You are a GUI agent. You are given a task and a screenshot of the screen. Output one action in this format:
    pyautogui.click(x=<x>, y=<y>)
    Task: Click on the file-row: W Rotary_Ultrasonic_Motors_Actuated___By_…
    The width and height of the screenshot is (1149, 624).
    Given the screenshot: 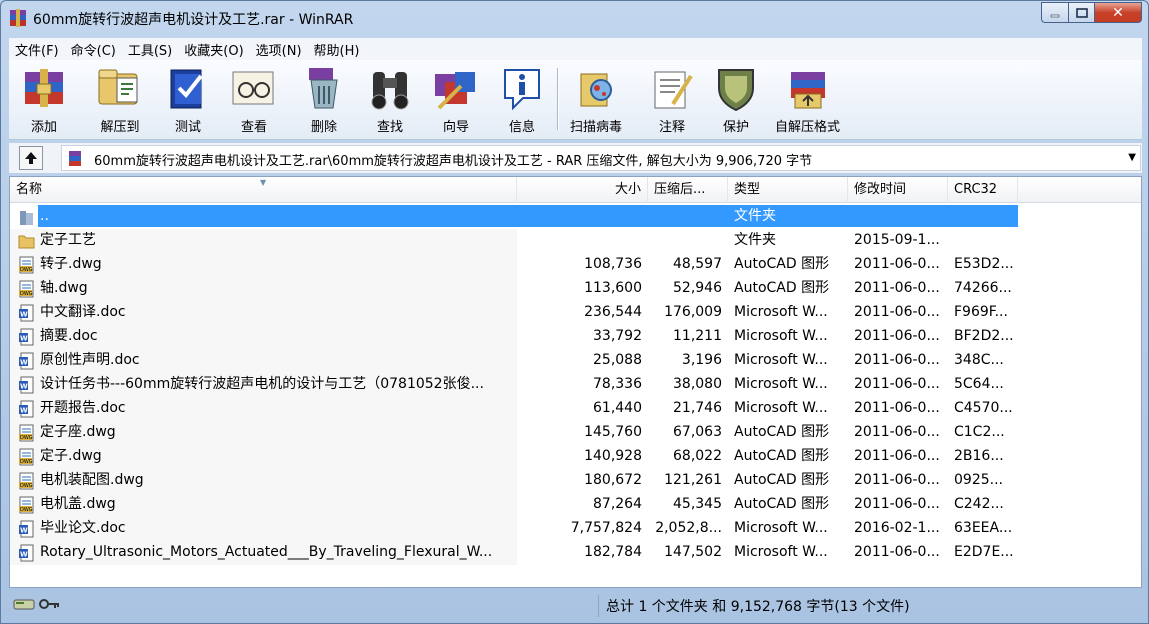 What is the action you would take?
    pyautogui.click(x=575, y=553)
    